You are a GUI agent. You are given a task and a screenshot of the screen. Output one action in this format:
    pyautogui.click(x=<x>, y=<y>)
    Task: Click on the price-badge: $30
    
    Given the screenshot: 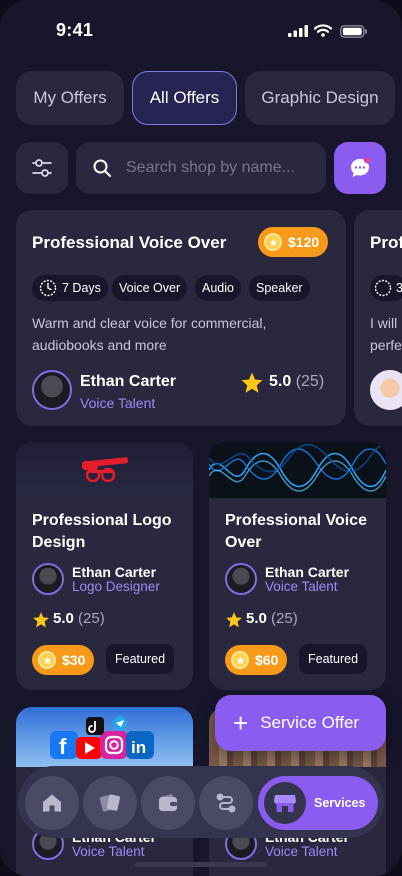 What is the action you would take?
    pyautogui.click(x=63, y=660)
    